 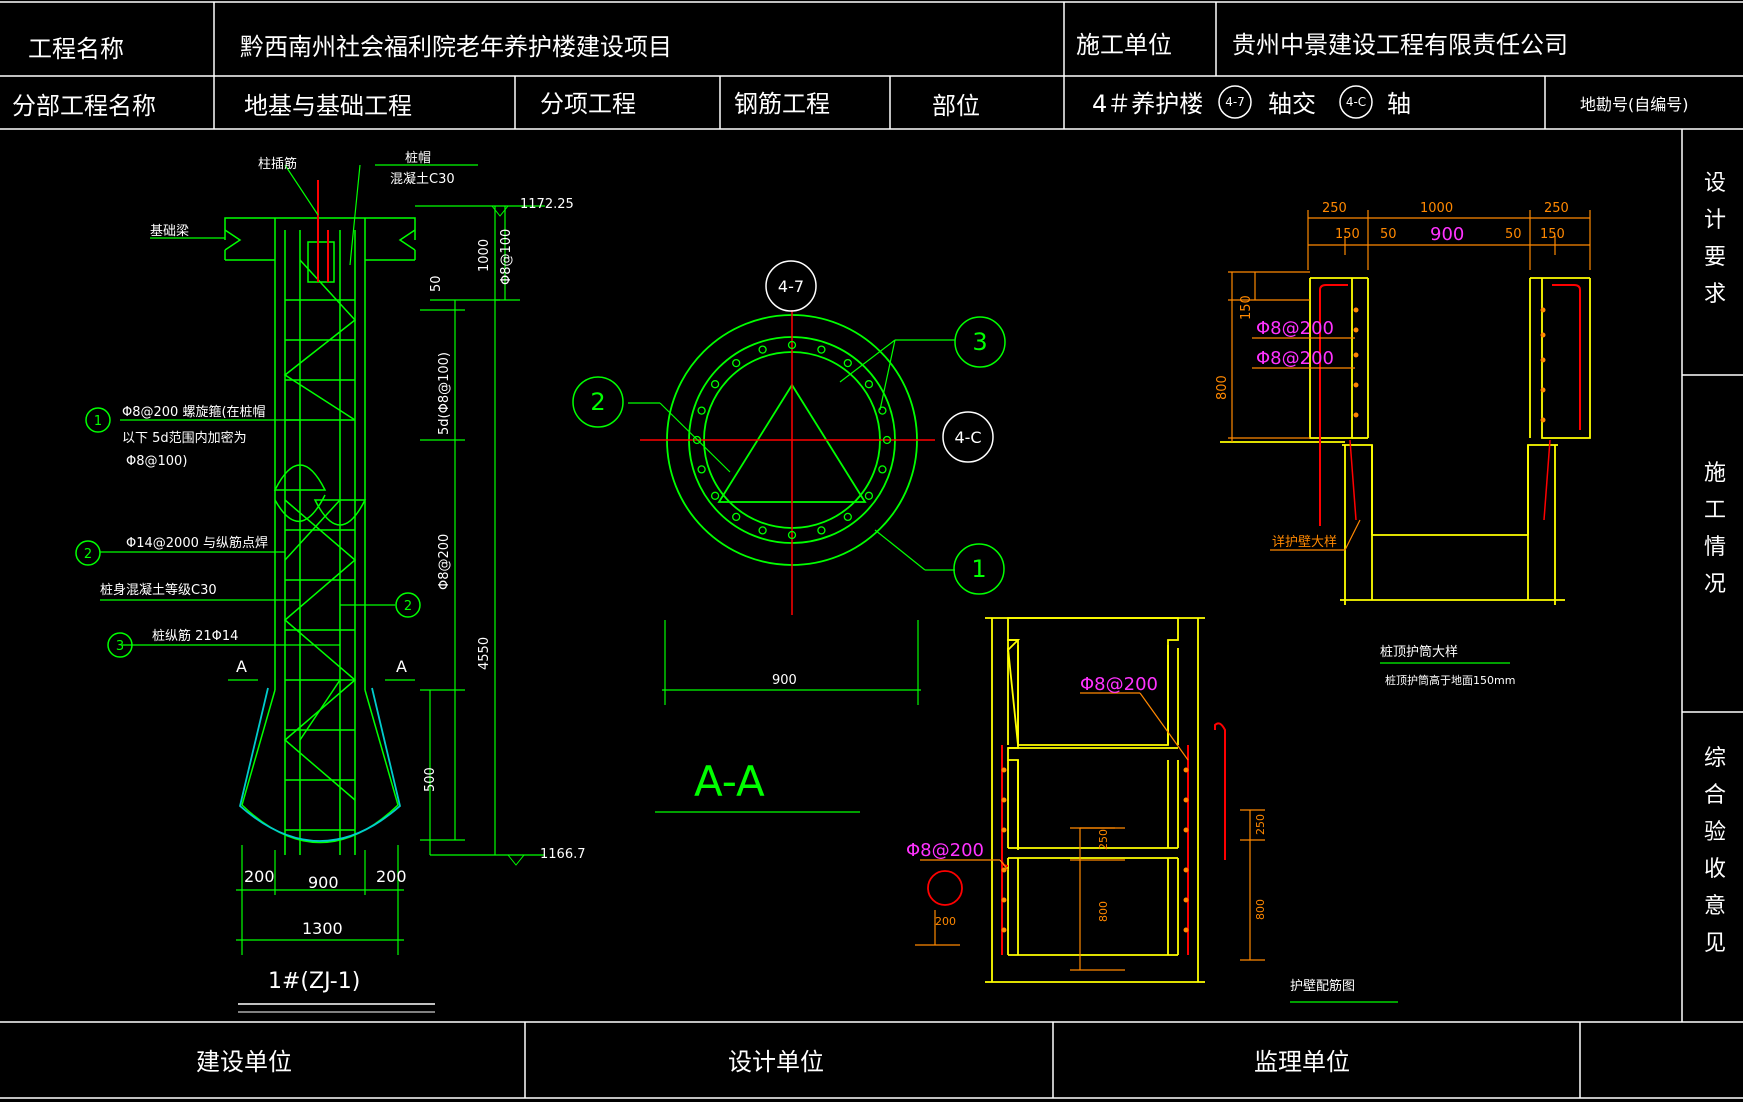 I want to click on dim-50: 50, so click(x=436, y=283).